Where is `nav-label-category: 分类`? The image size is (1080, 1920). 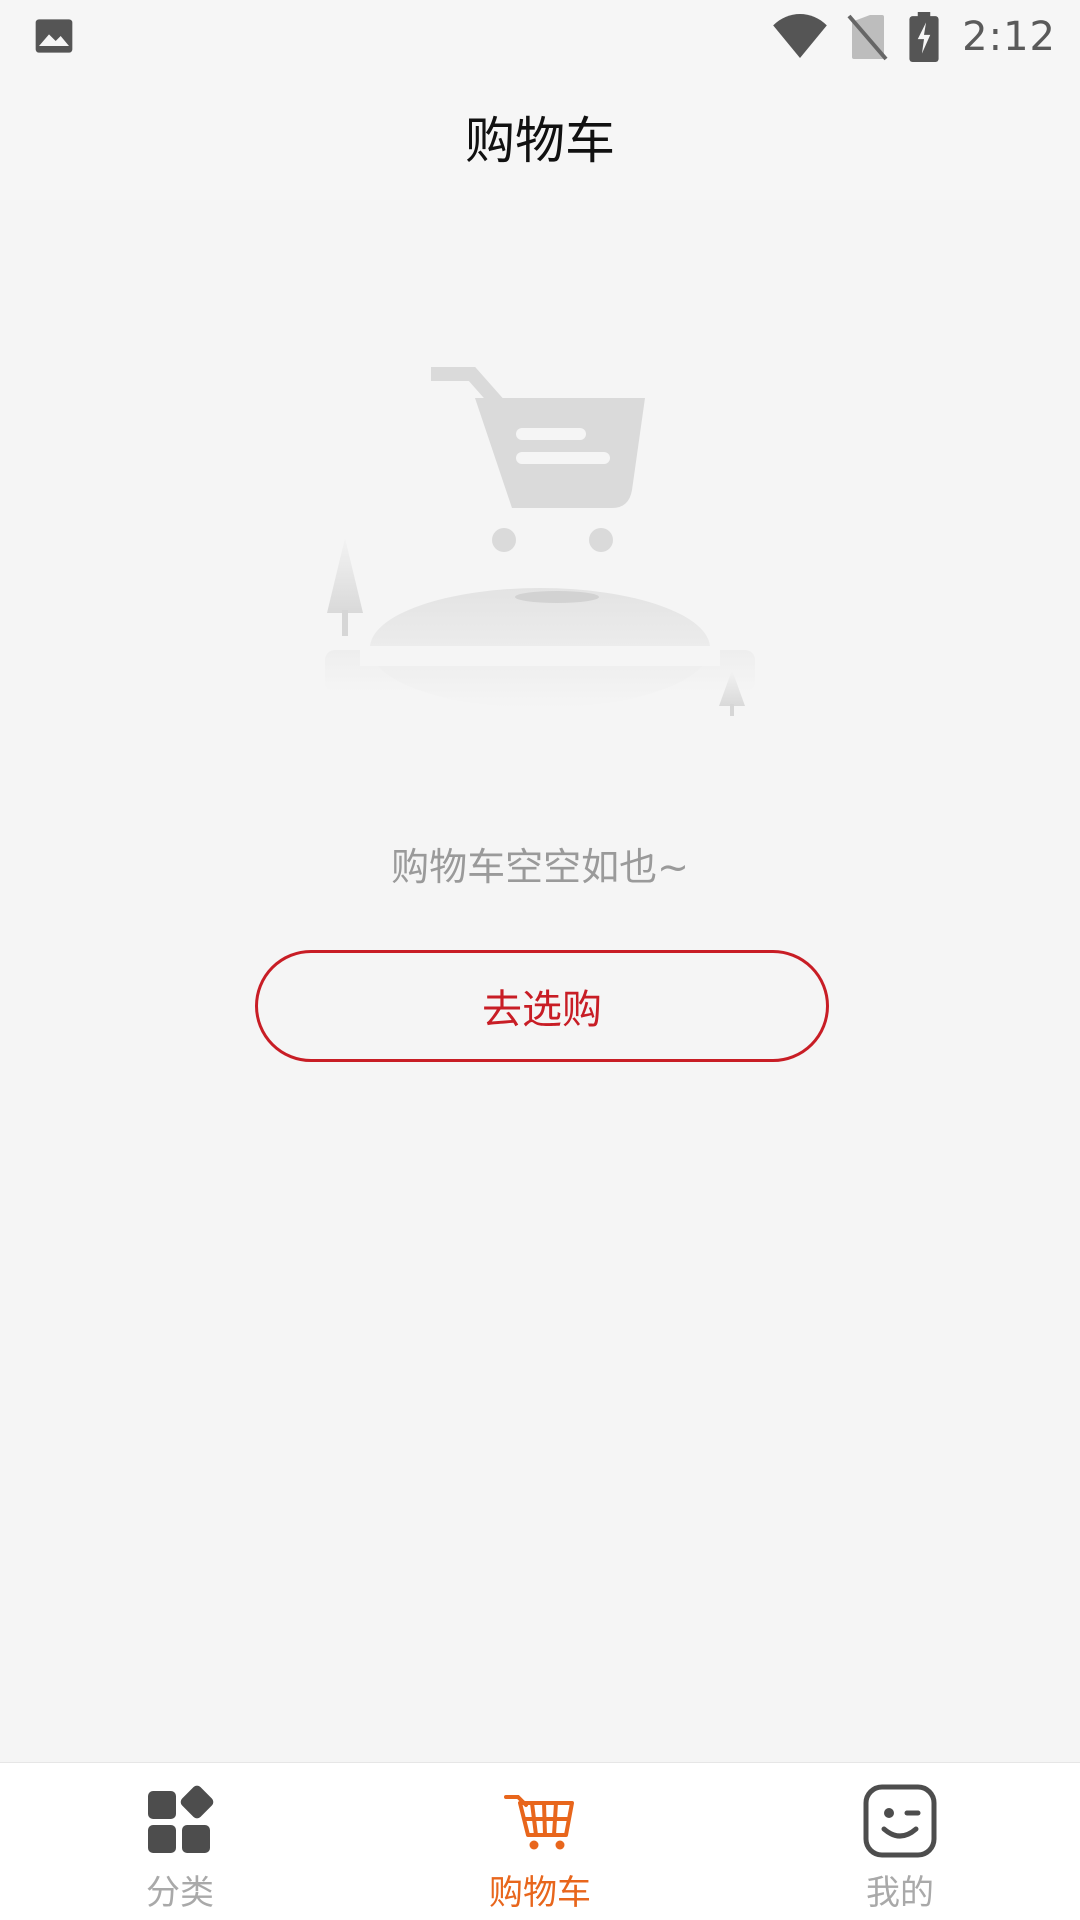 nav-label-category: 分类 is located at coordinates (180, 1893).